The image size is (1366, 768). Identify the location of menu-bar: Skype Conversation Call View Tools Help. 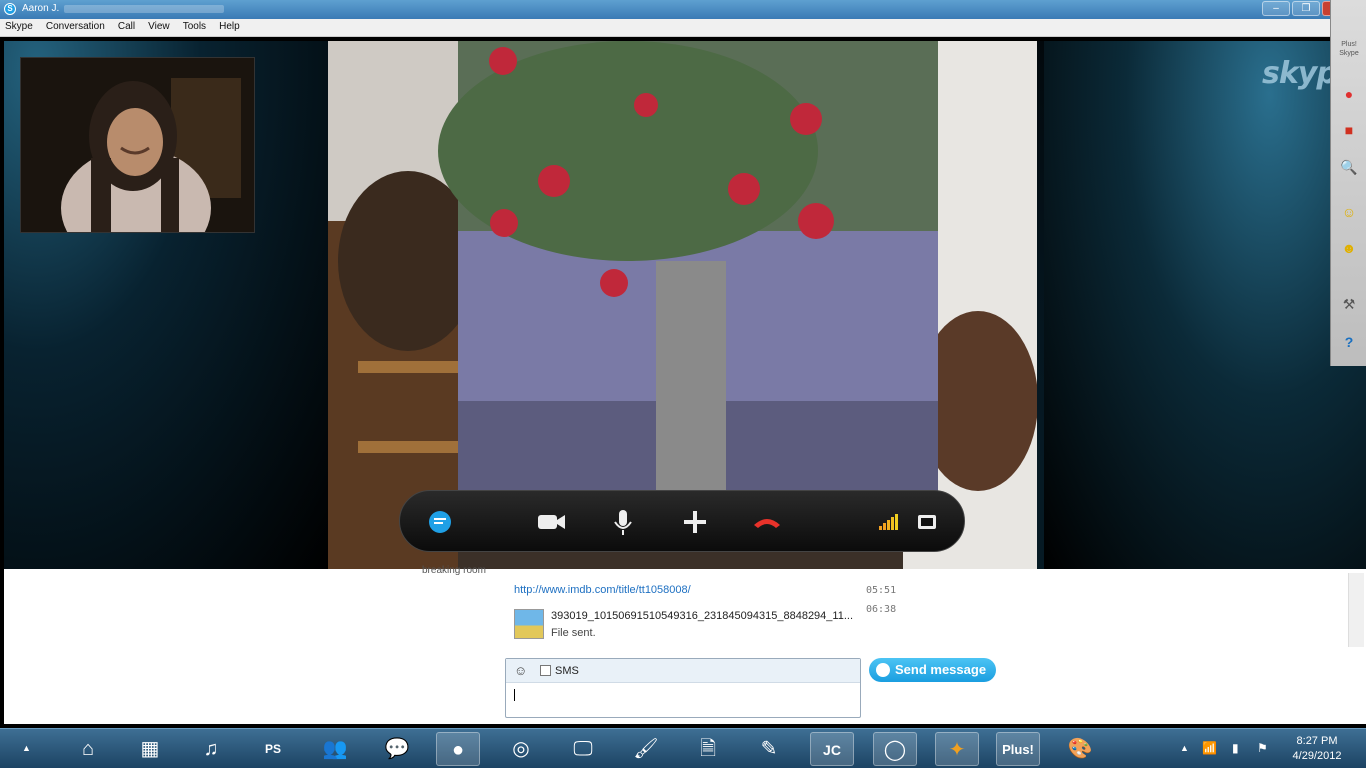
(683, 28).